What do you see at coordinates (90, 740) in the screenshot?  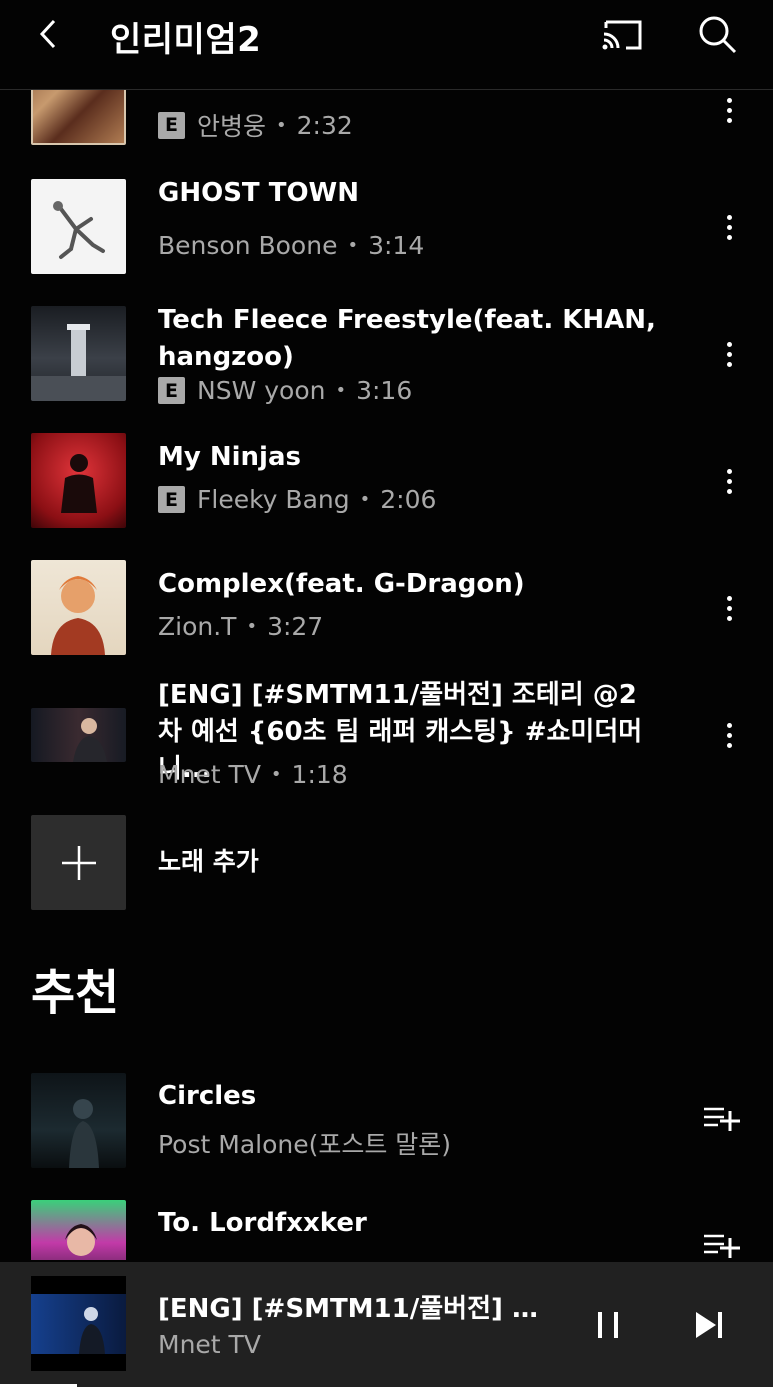 I see `performer-illustration` at bounding box center [90, 740].